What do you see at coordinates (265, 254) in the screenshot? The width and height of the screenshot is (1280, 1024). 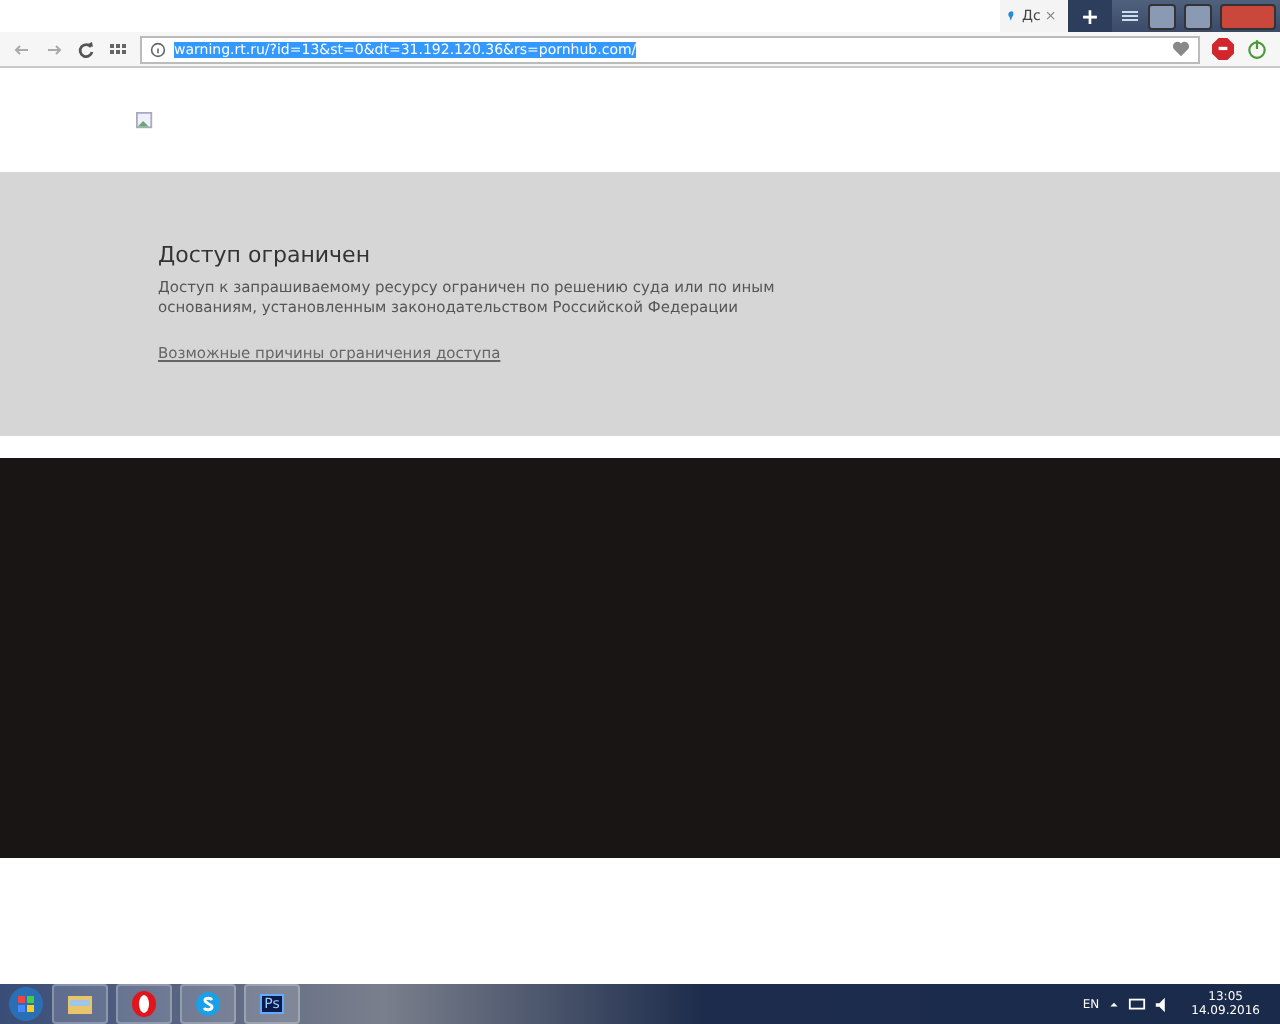 I see `notice-title: Доступ ограничен` at bounding box center [265, 254].